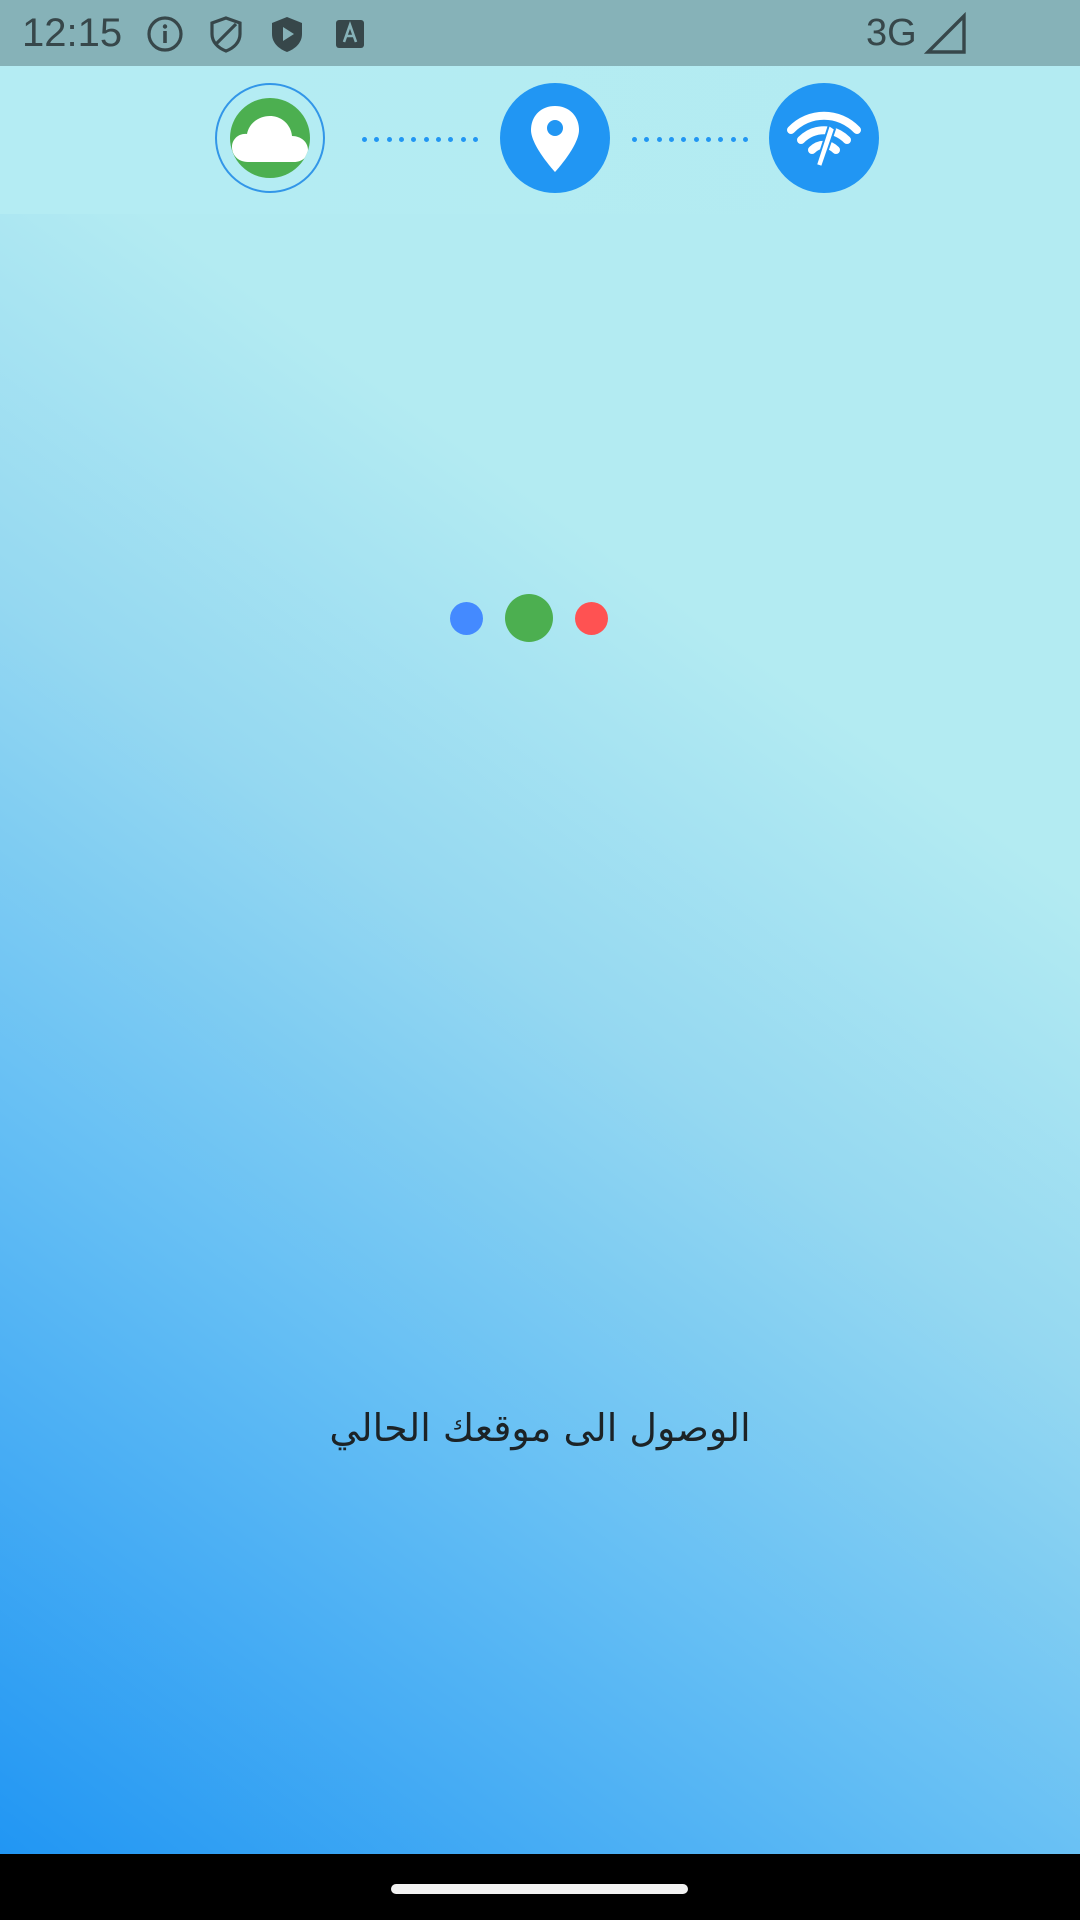 The image size is (1080, 1920). I want to click on step-internet, so click(824, 138).